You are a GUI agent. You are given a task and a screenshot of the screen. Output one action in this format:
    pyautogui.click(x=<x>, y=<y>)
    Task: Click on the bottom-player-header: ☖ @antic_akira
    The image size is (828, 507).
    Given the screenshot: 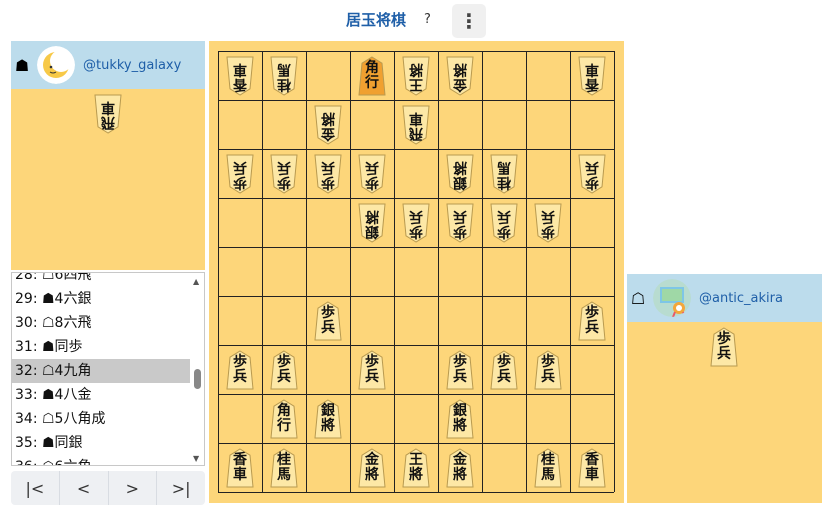 What is the action you would take?
    pyautogui.click(x=724, y=298)
    